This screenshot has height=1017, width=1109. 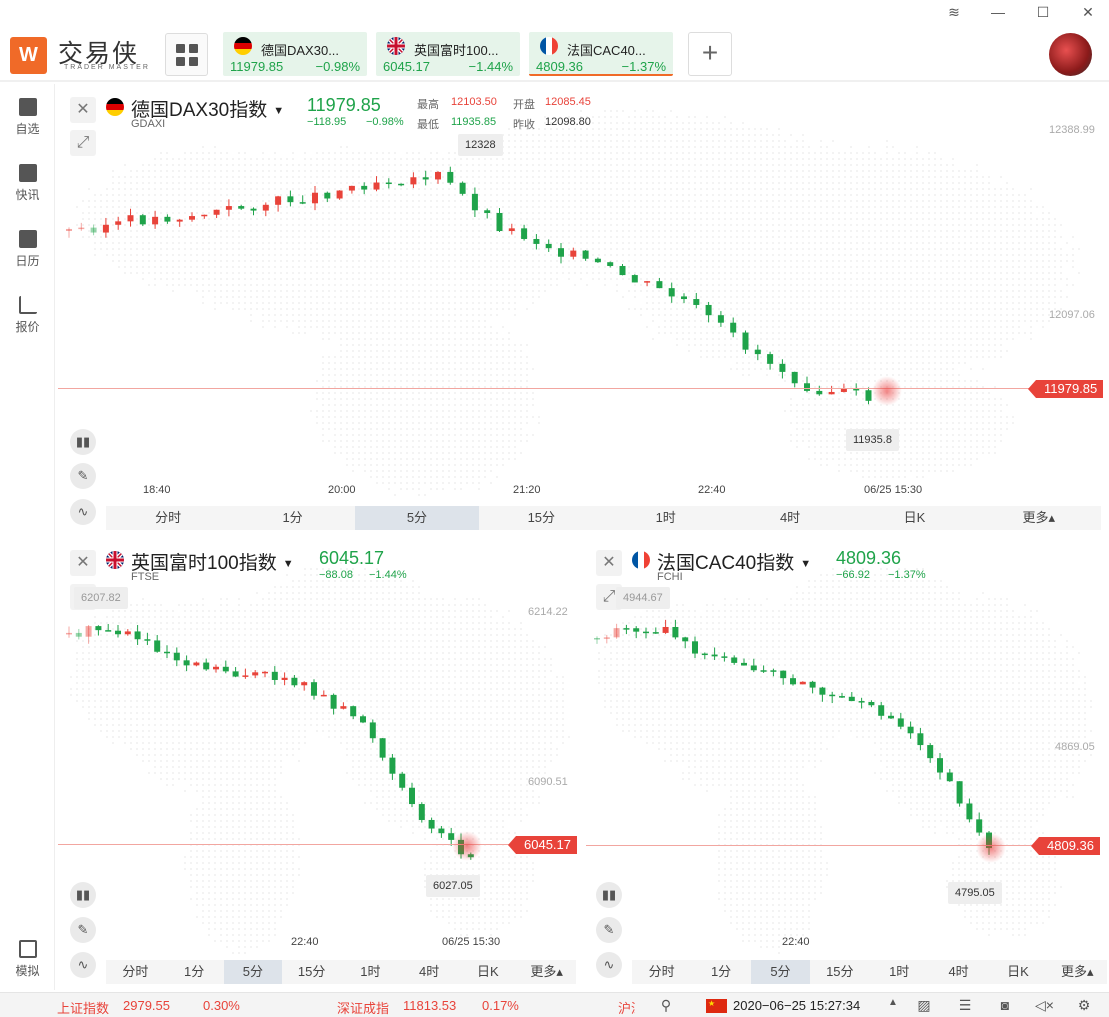 What do you see at coordinates (924, 1005) in the screenshot?
I see `no-chart-icon: ▨` at bounding box center [924, 1005].